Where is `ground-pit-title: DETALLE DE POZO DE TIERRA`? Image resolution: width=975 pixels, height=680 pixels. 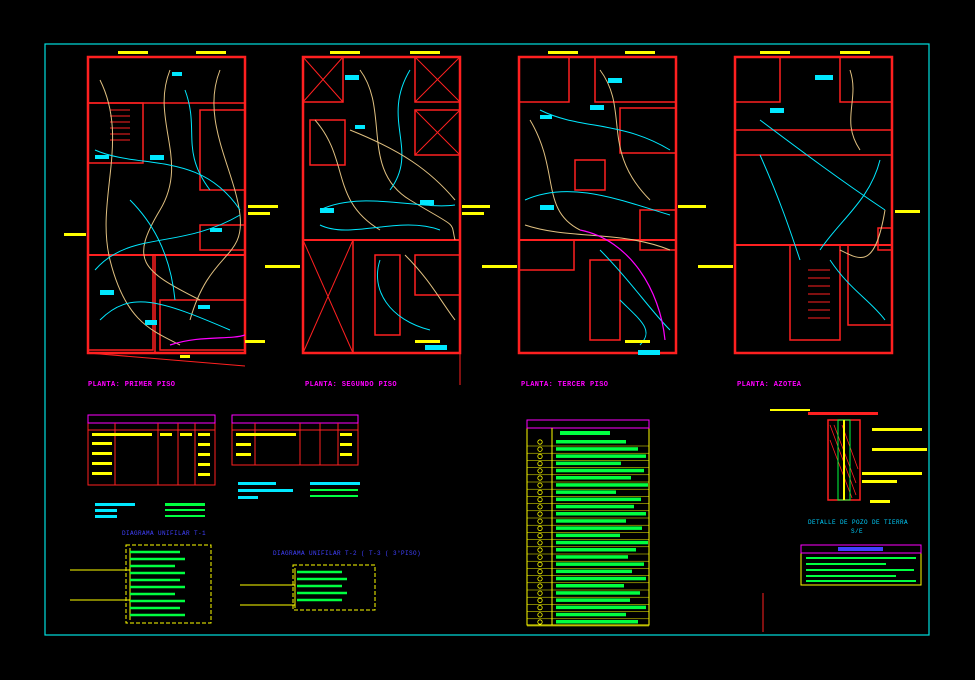 ground-pit-title: DETALLE DE POZO DE TIERRA is located at coordinates (858, 522).